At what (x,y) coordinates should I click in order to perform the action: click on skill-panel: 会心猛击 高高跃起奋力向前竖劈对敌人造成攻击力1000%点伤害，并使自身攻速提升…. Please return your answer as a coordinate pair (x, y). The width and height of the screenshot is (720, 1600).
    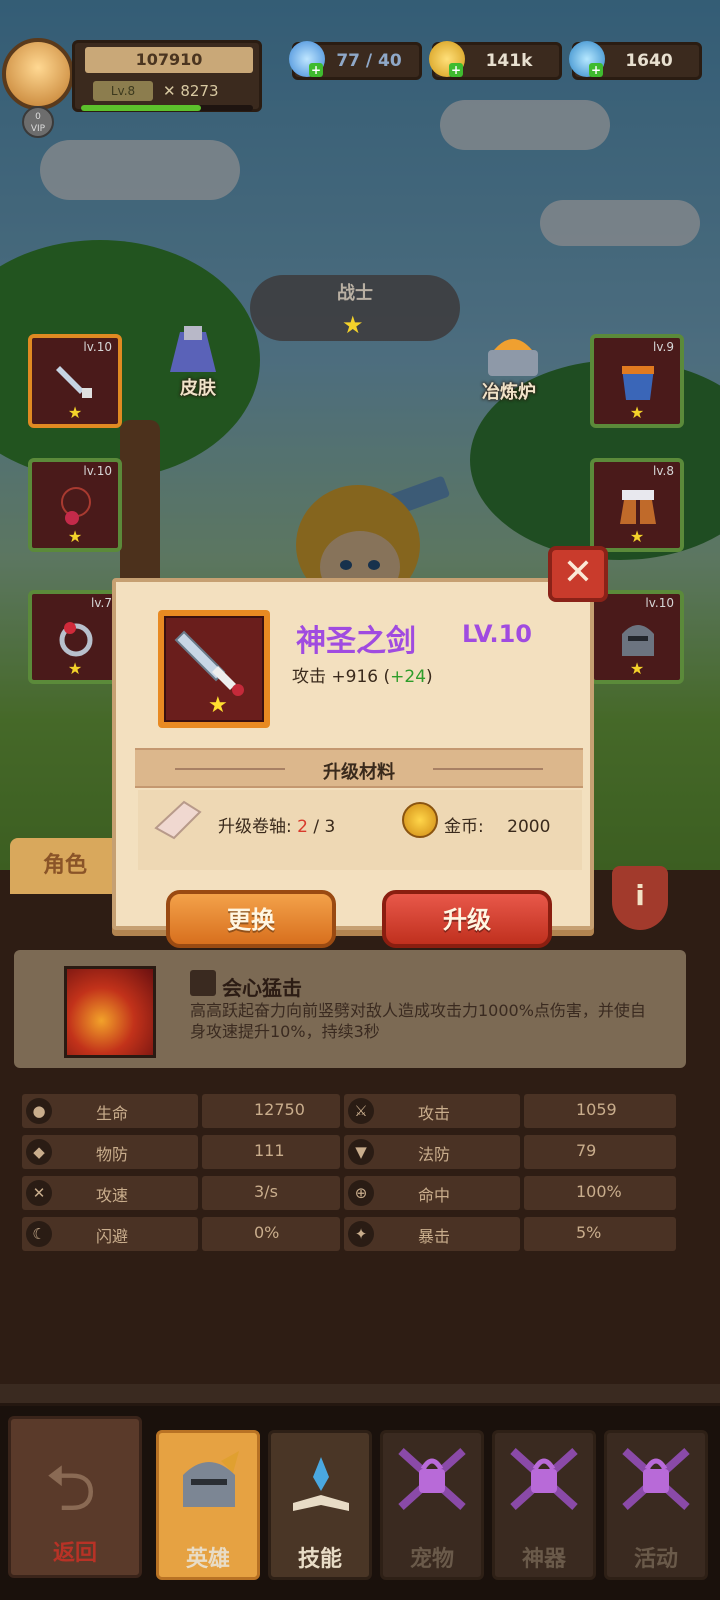
    Looking at the image, I should click on (350, 1009).